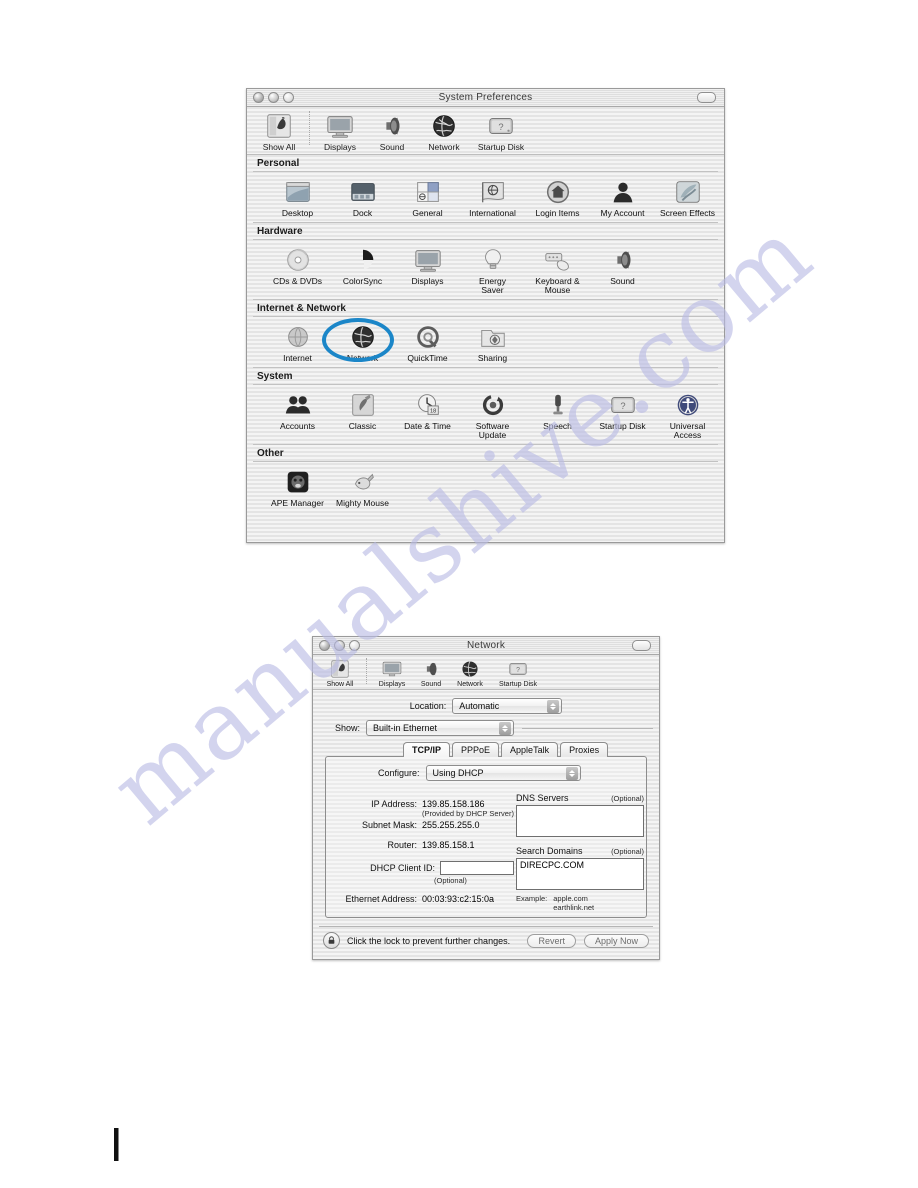 This screenshot has width=918, height=1188. I want to click on pref-item-network: Network, so click(358, 340).